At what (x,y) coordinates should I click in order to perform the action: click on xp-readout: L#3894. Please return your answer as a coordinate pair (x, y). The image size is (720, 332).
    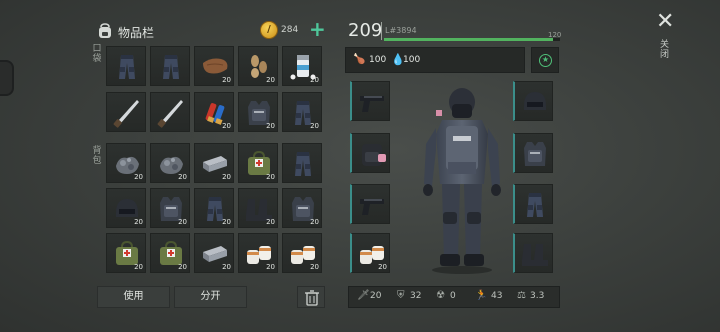
    Looking at the image, I should click on (401, 30).